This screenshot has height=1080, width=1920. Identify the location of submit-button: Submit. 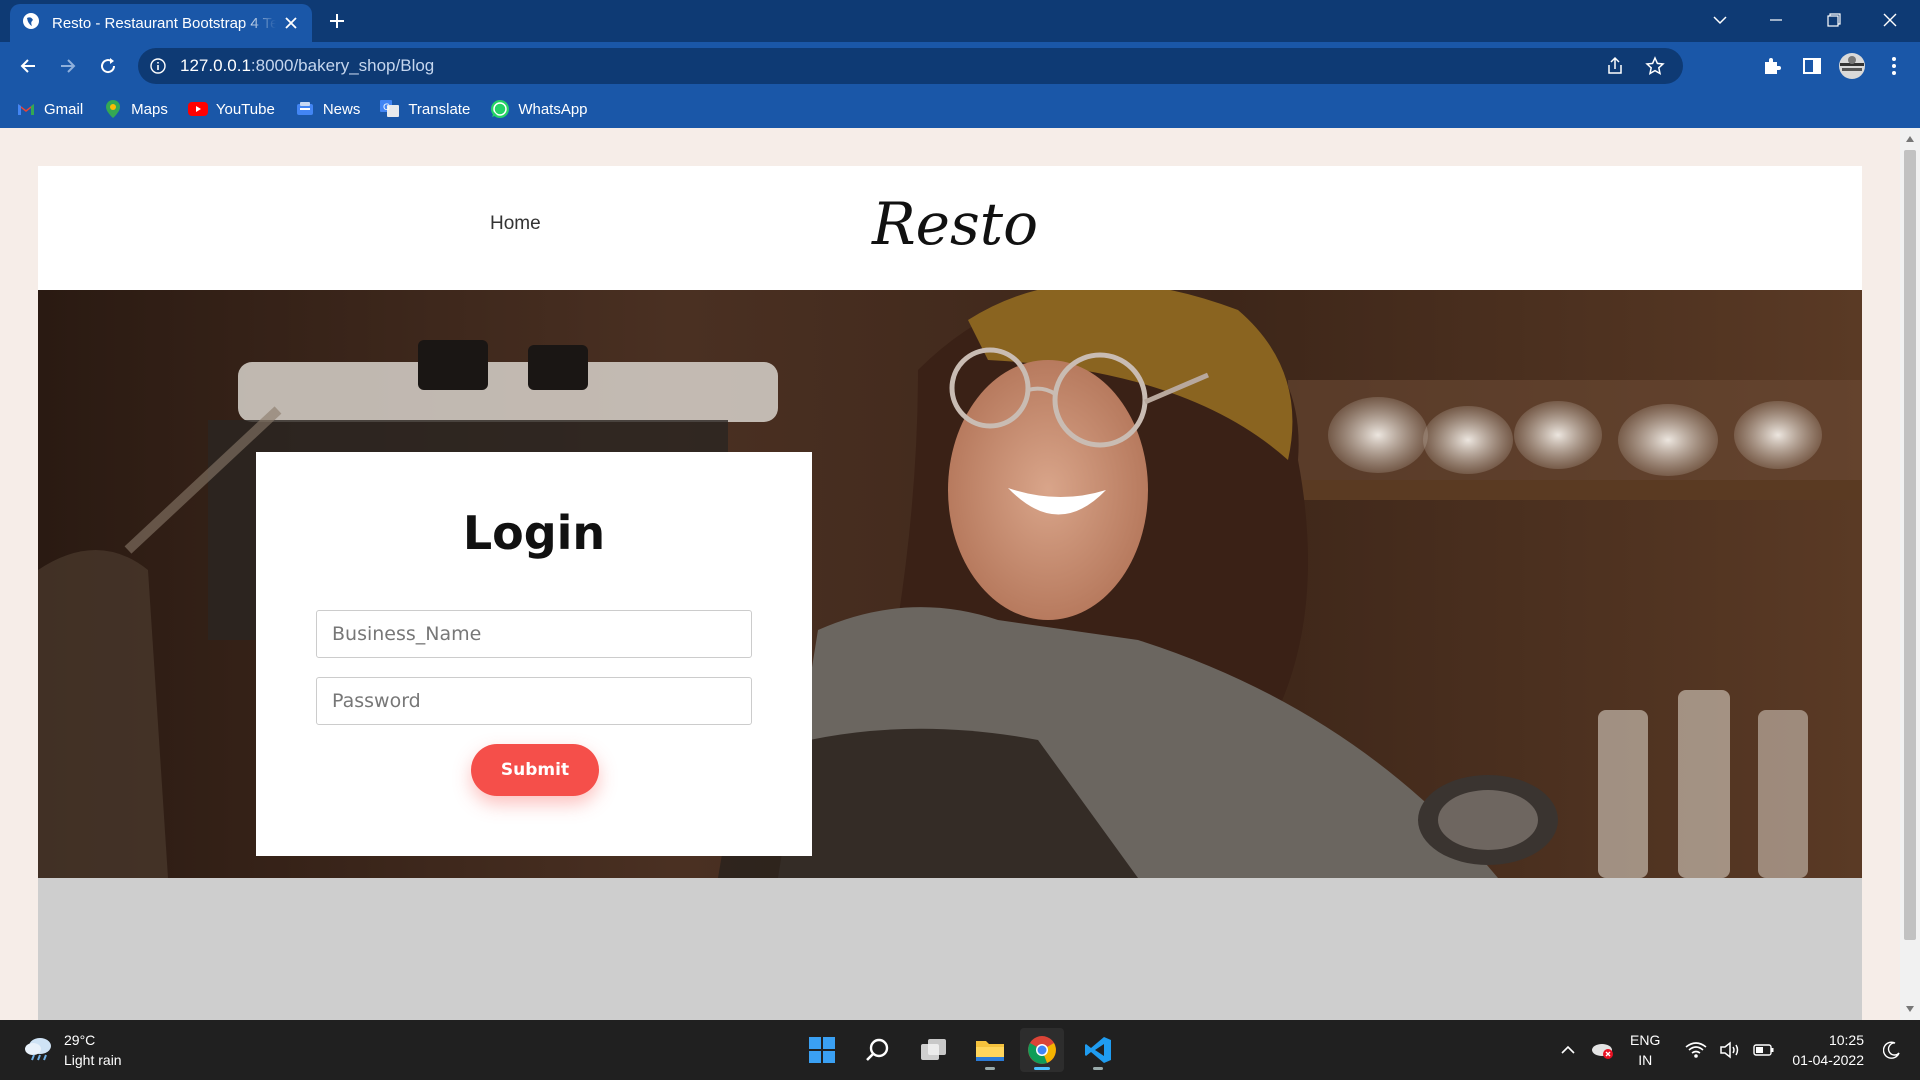
(535, 770).